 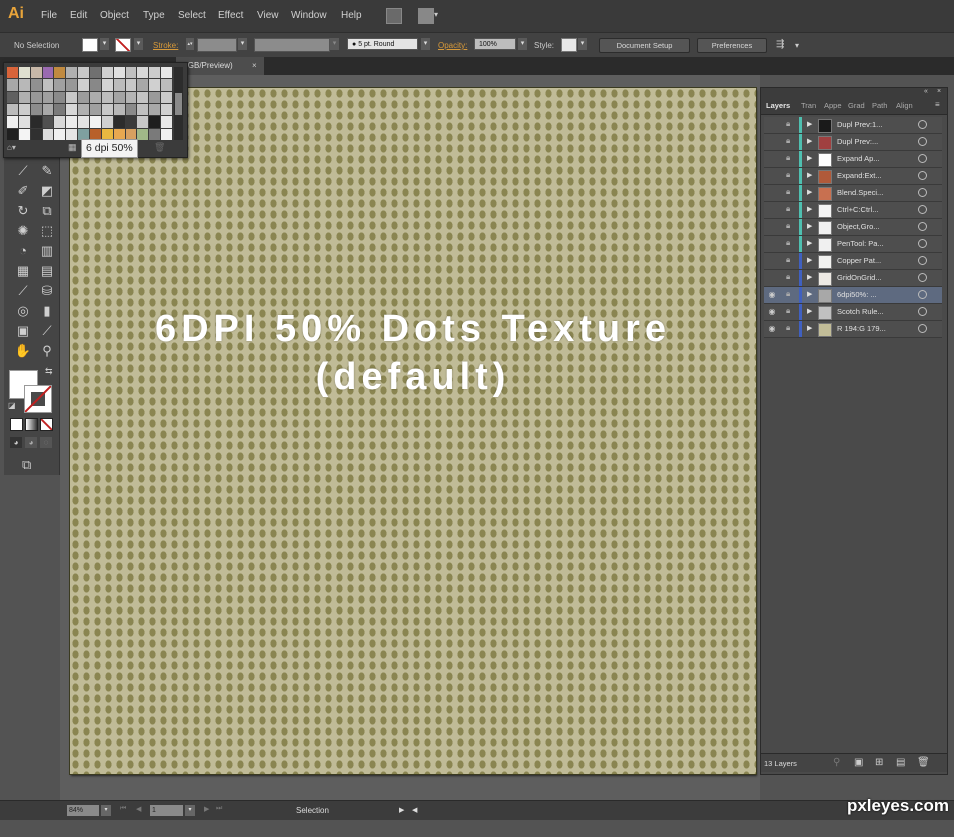 What do you see at coordinates (900, 762) in the screenshot?
I see `new-layer-icon: ▤` at bounding box center [900, 762].